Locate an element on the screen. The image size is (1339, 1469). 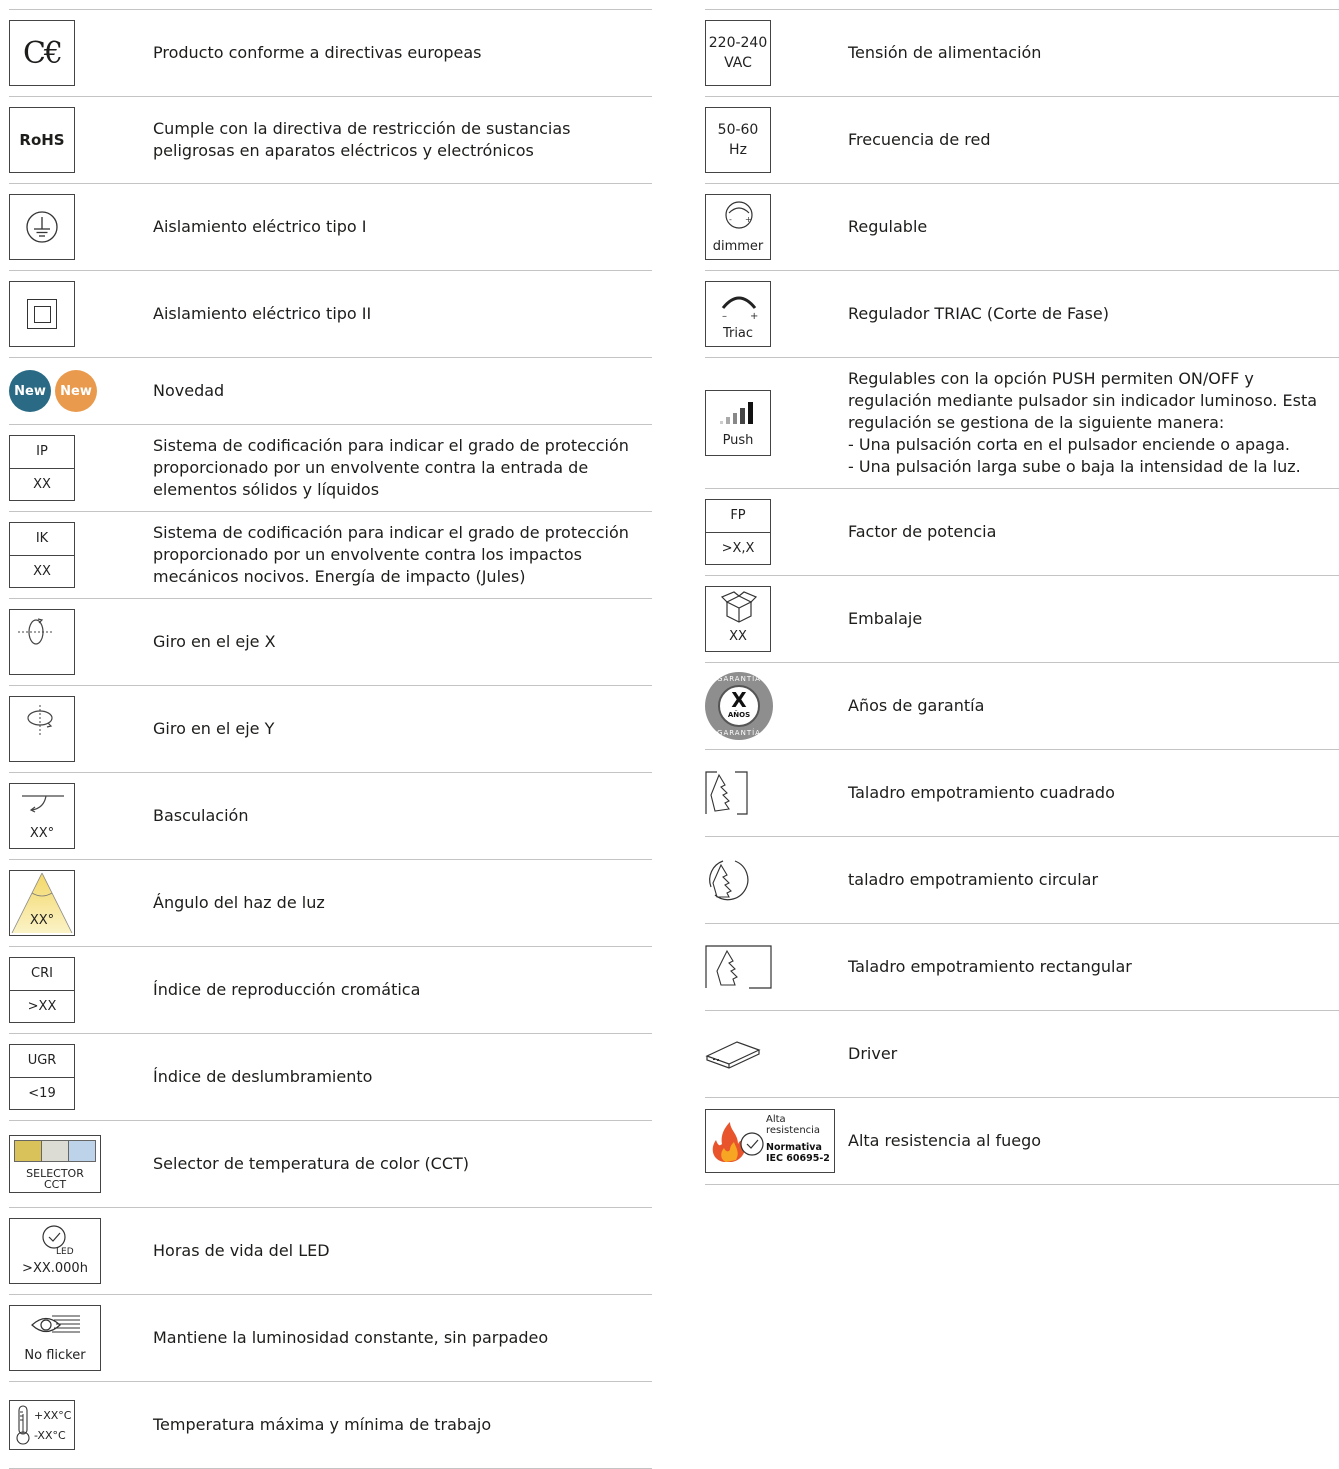
list-item: New New Novedad is located at coordinates (330, 390).